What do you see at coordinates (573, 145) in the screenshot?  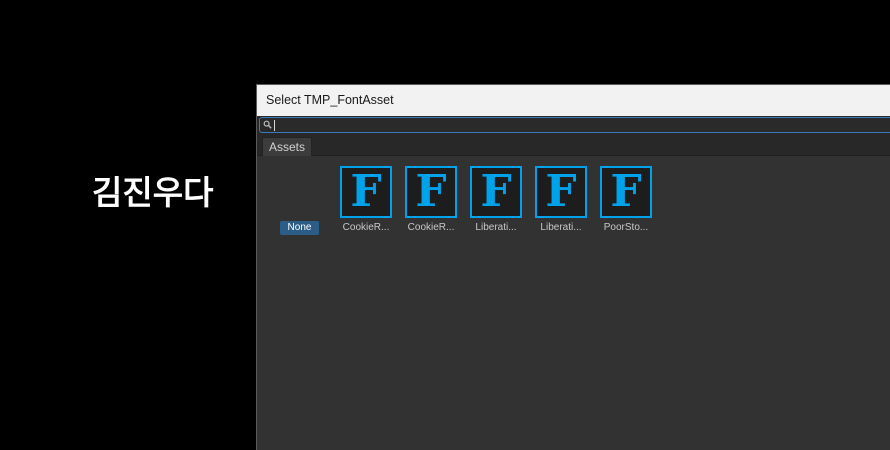 I see `tab-strip: Assets` at bounding box center [573, 145].